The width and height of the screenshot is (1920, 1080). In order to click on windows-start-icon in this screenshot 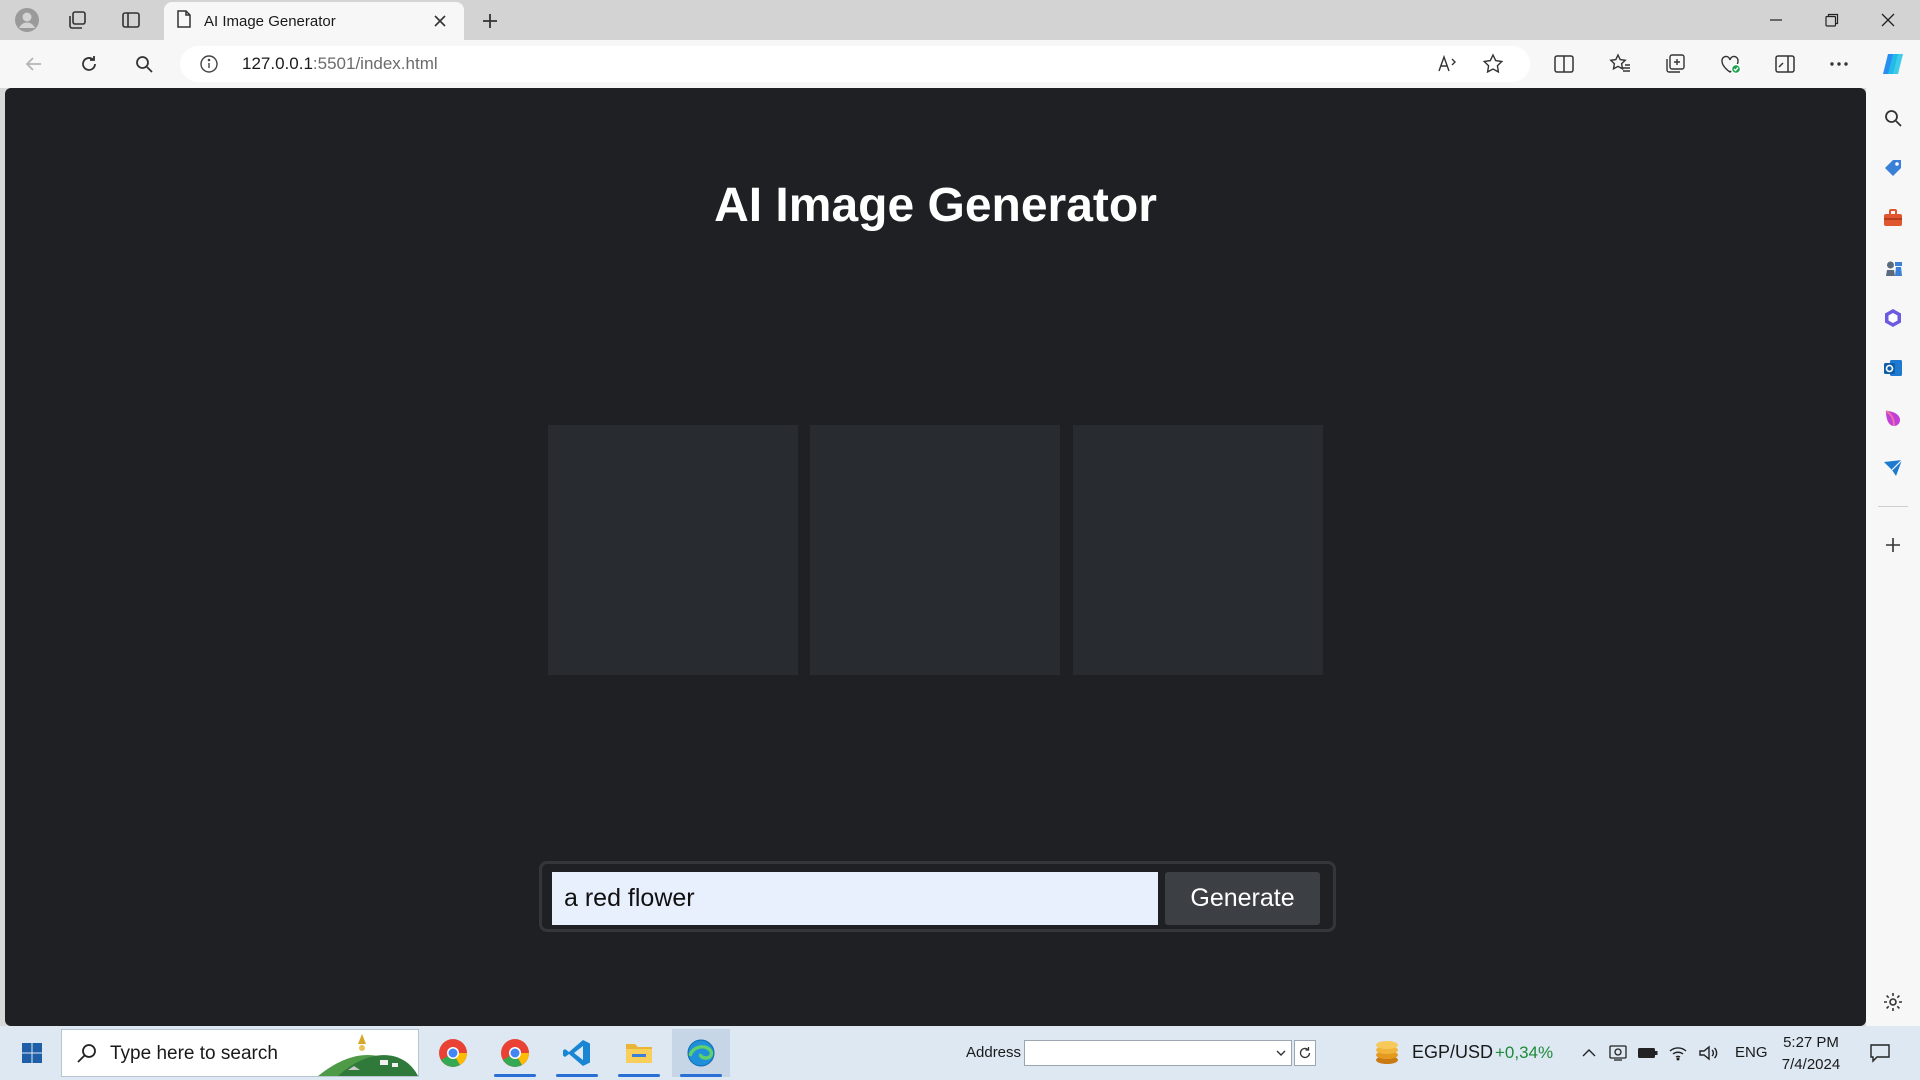, I will do `click(32, 1053)`.